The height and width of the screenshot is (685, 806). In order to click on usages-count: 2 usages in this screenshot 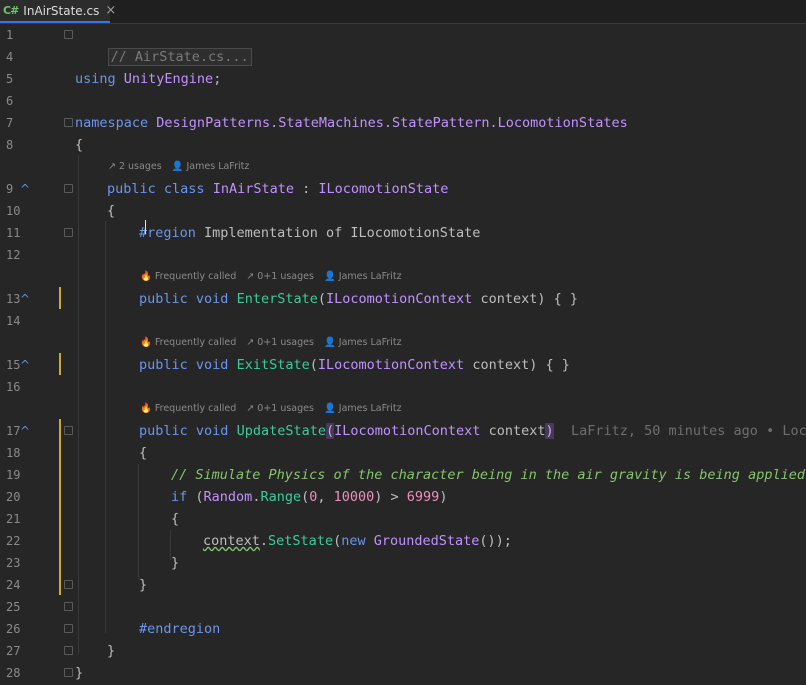, I will do `click(140, 166)`.